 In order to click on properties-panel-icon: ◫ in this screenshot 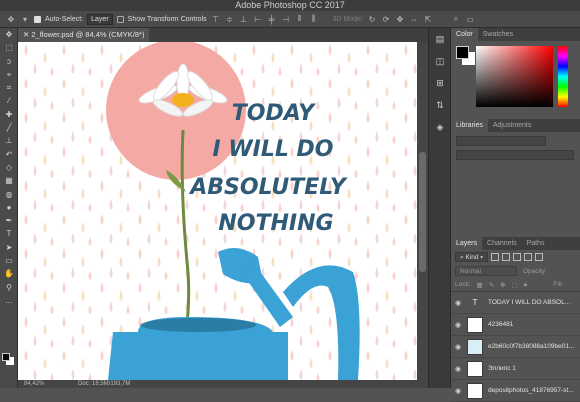, I will do `click(440, 61)`.